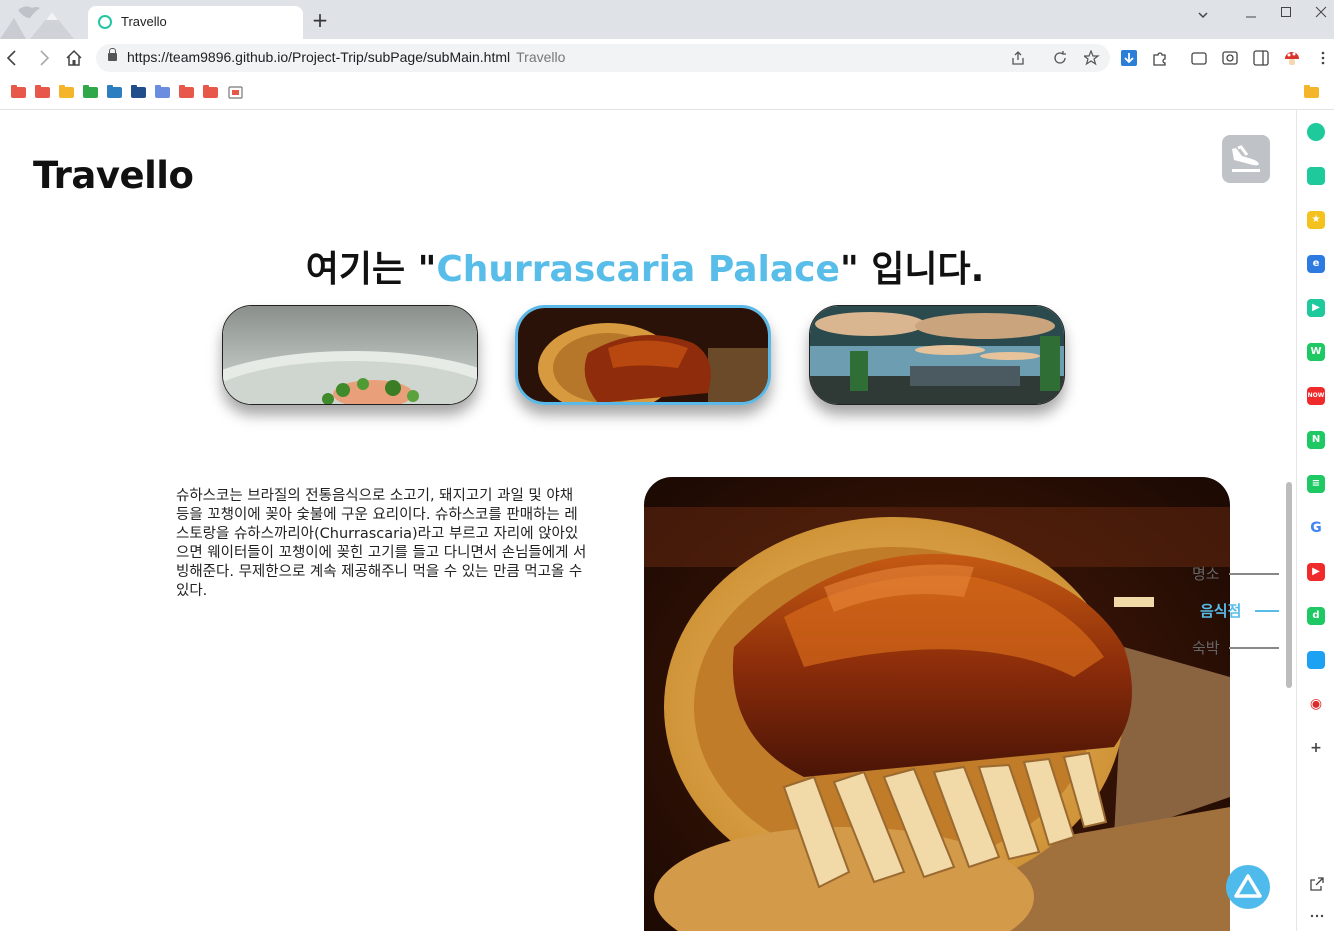 The image size is (1334, 931). What do you see at coordinates (1311, 91) in the screenshot?
I see `other-bookmarks-folder-icon` at bounding box center [1311, 91].